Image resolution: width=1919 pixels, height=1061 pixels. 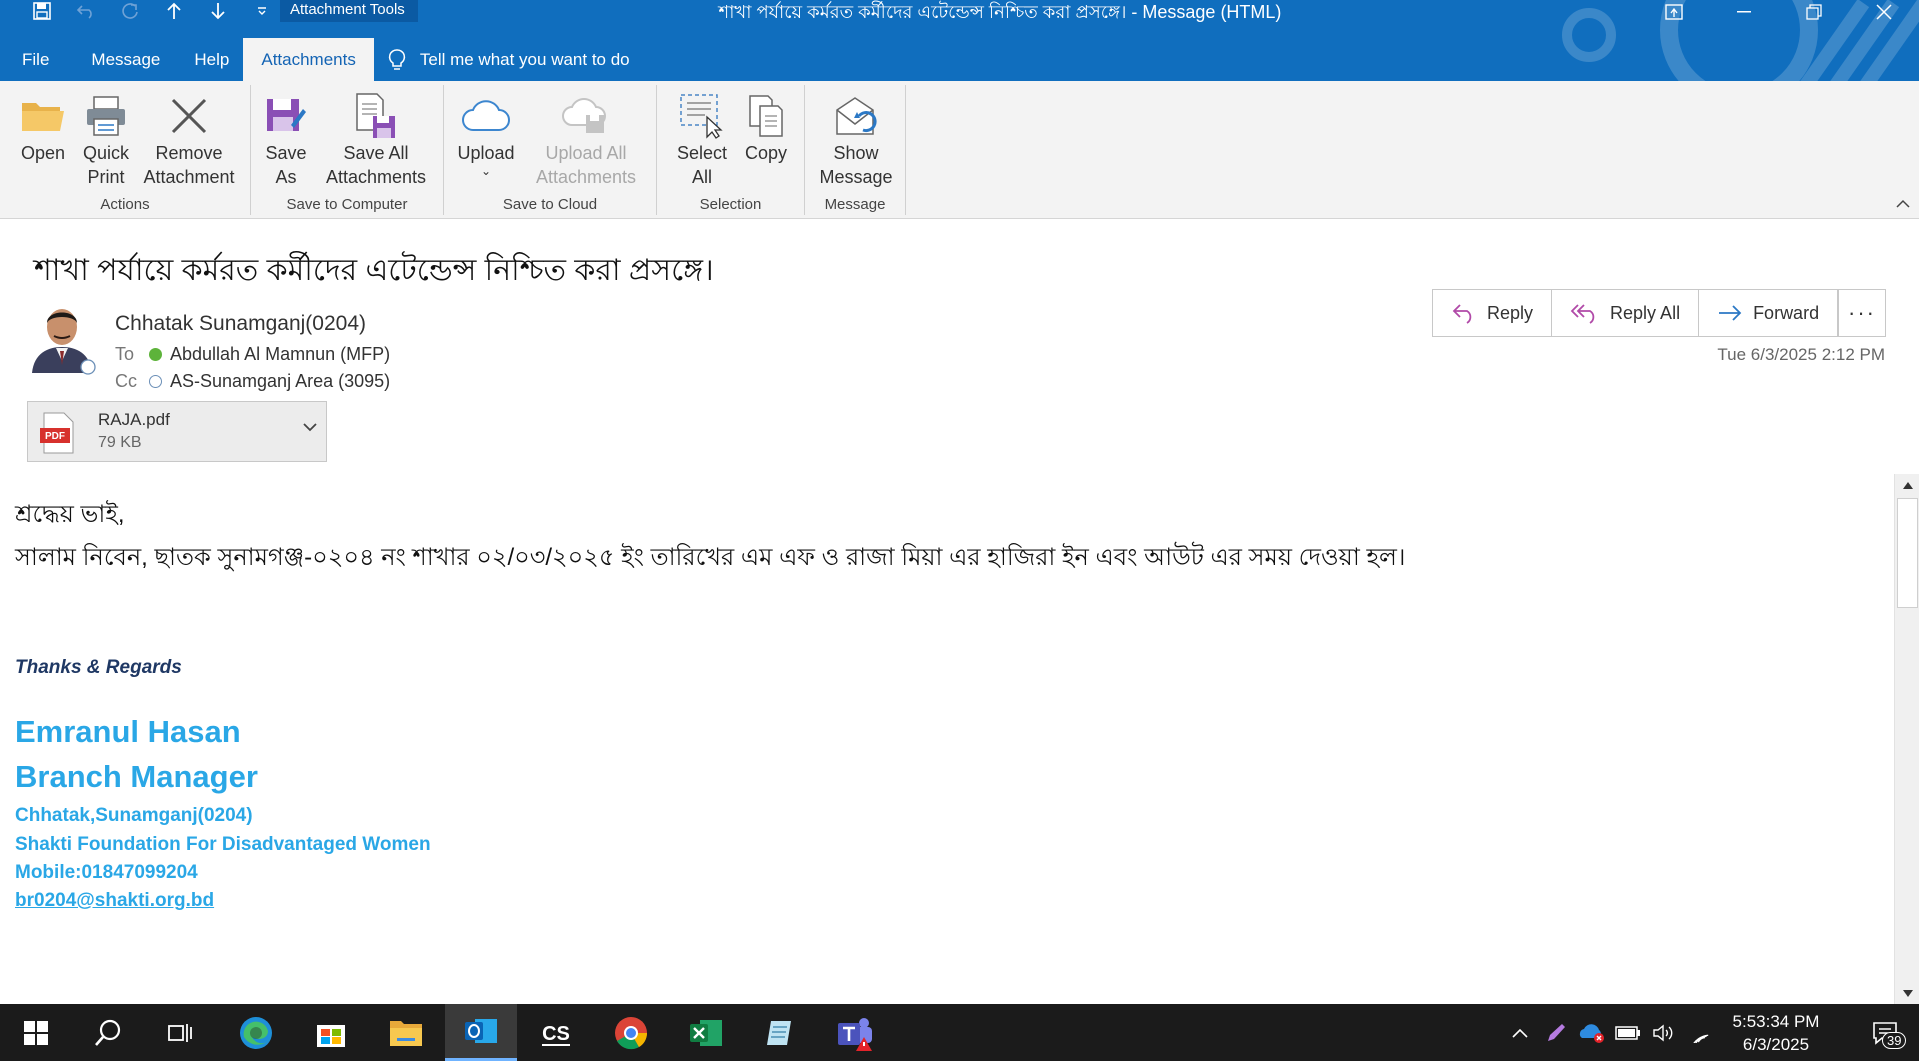 I want to click on chevron-up-icon, so click(x=1520, y=1033).